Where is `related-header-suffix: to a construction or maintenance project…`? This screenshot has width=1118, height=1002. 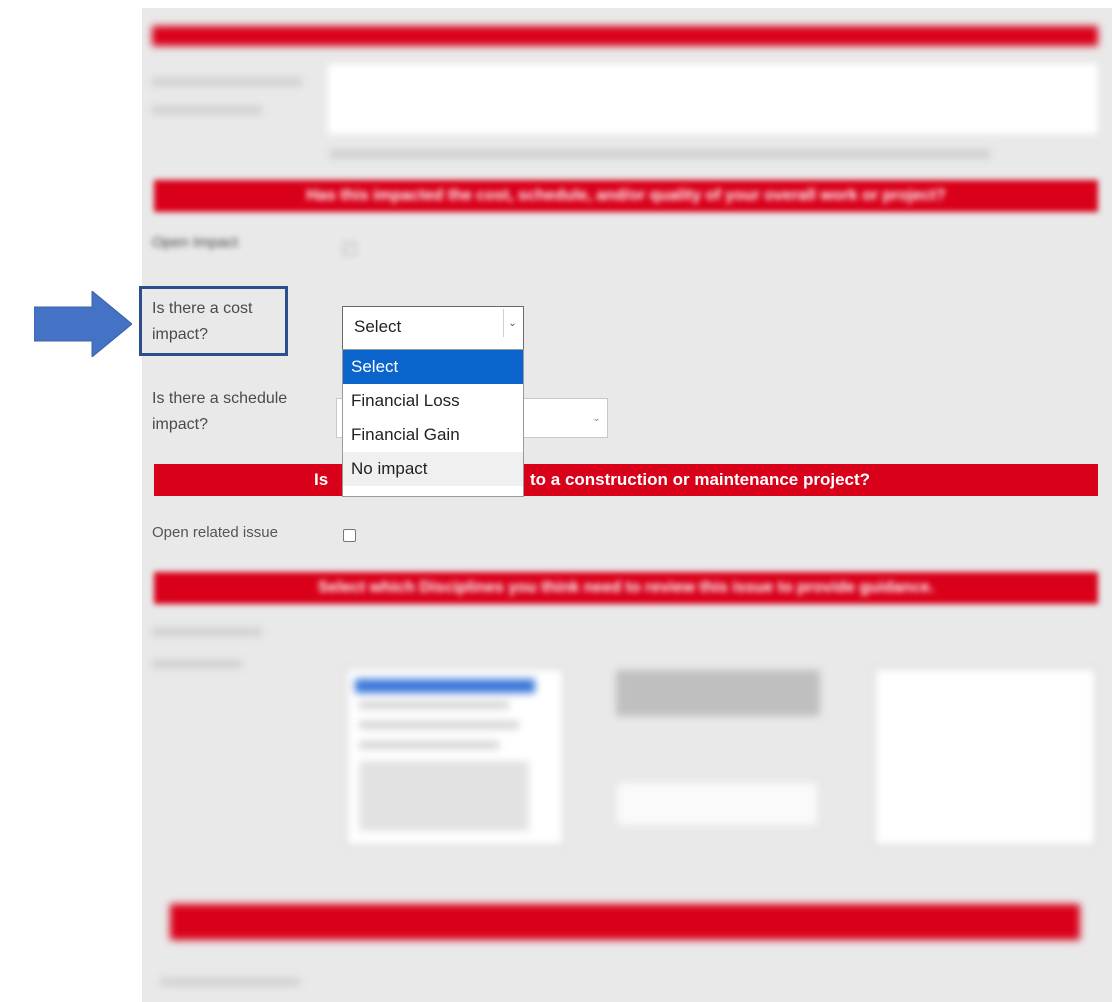 related-header-suffix: to a construction or maintenance project… is located at coordinates (700, 479).